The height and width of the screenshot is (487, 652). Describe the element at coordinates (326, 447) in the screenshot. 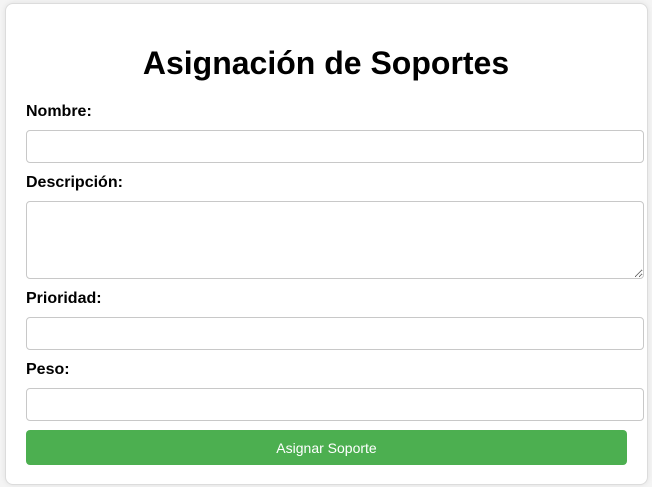

I see `asignar-soporte-button: Asignar Soporte` at that location.